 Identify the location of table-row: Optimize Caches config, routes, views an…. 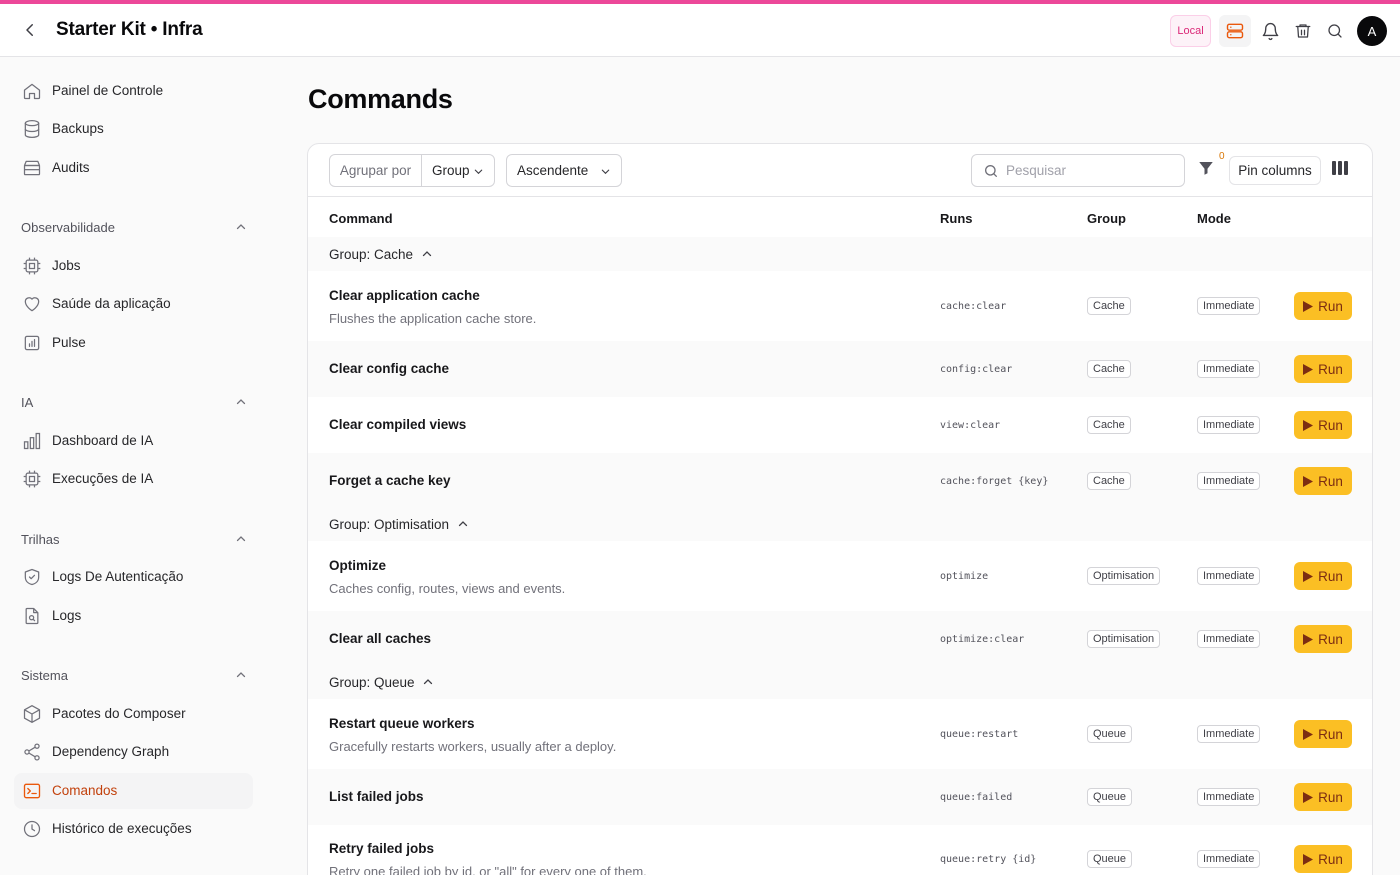
(840, 576).